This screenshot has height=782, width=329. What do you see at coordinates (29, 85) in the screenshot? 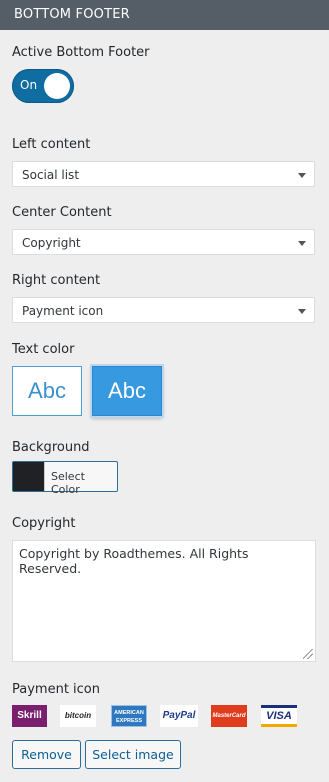
I see `toggle-state-text: On` at bounding box center [29, 85].